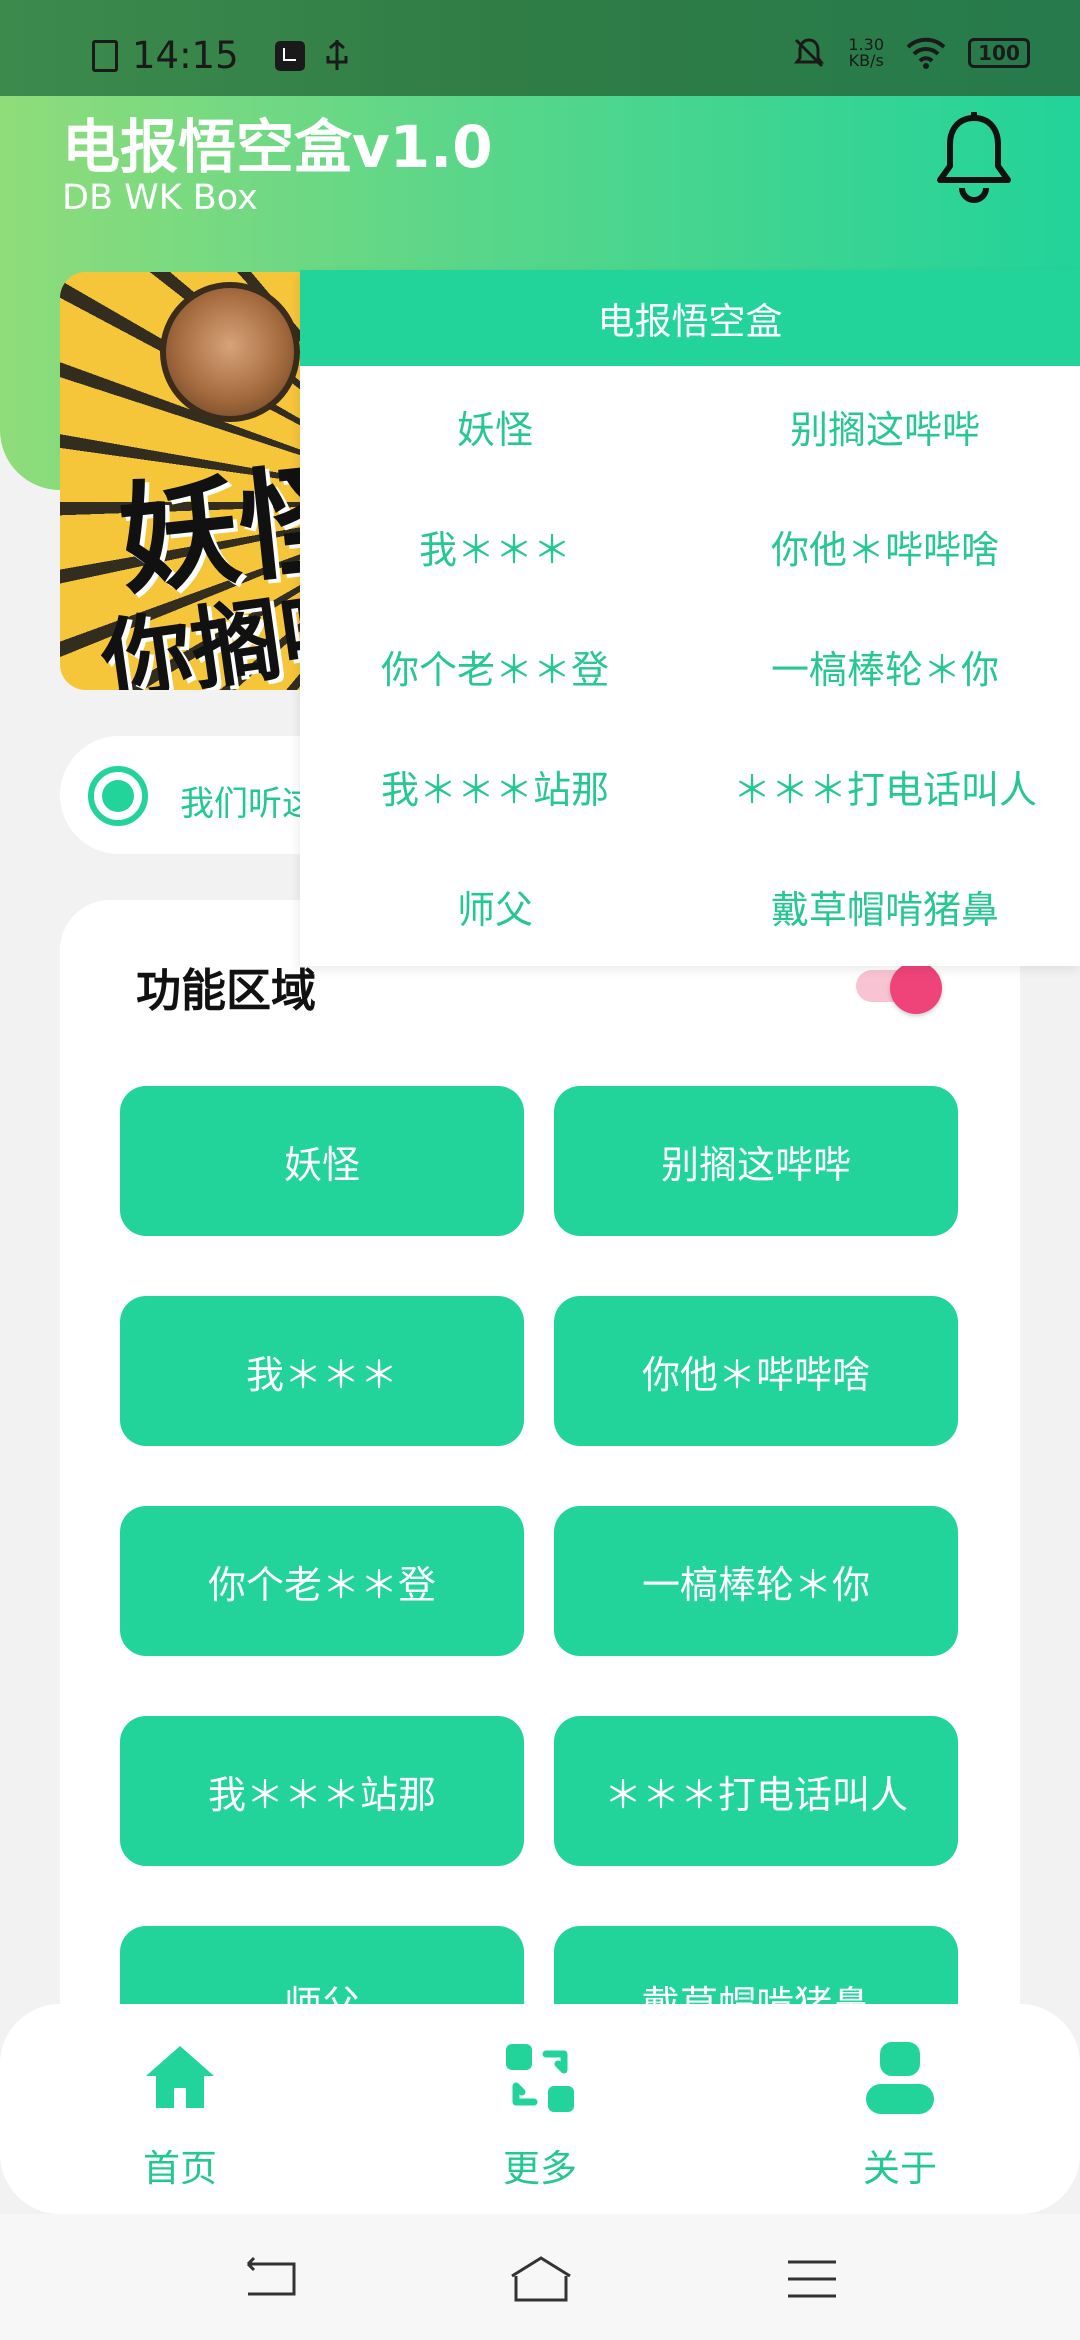 This screenshot has width=1080, height=2340. Describe the element at coordinates (756, 1791) in the screenshot. I see `function-button: ＊＊＊打电话叫人` at that location.